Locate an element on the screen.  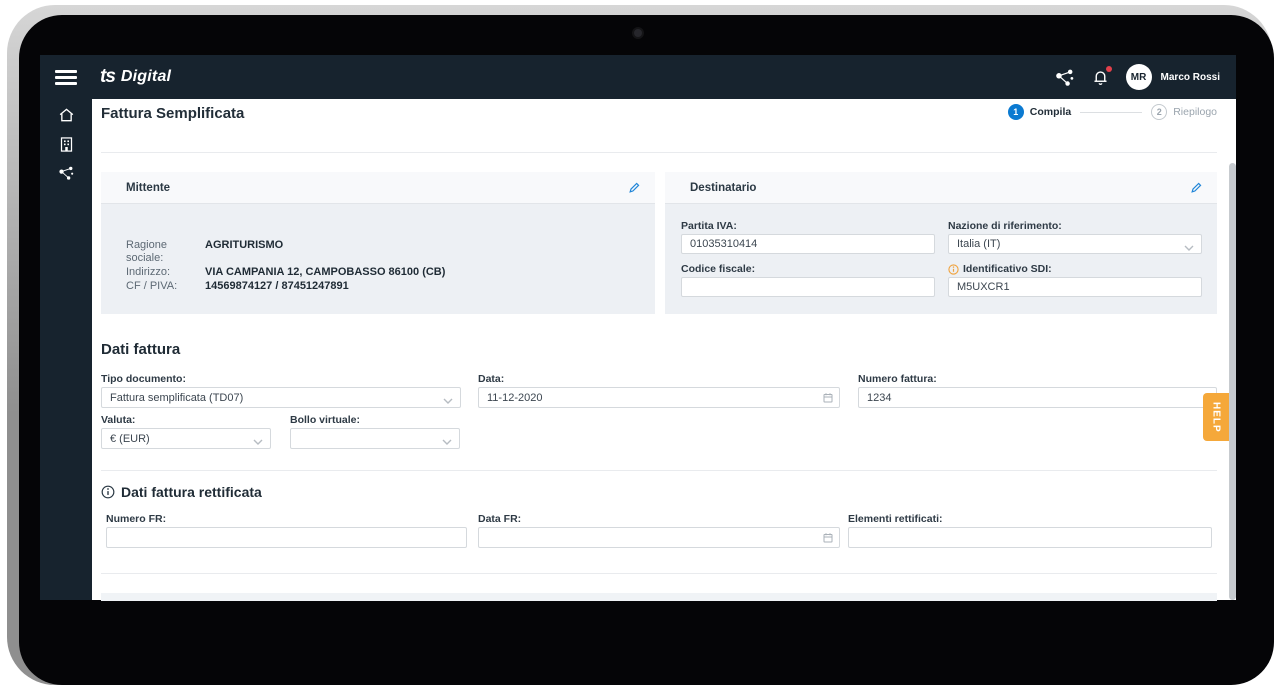
mittente-row-label: Ragione sociale: is located at coordinates (146, 251).